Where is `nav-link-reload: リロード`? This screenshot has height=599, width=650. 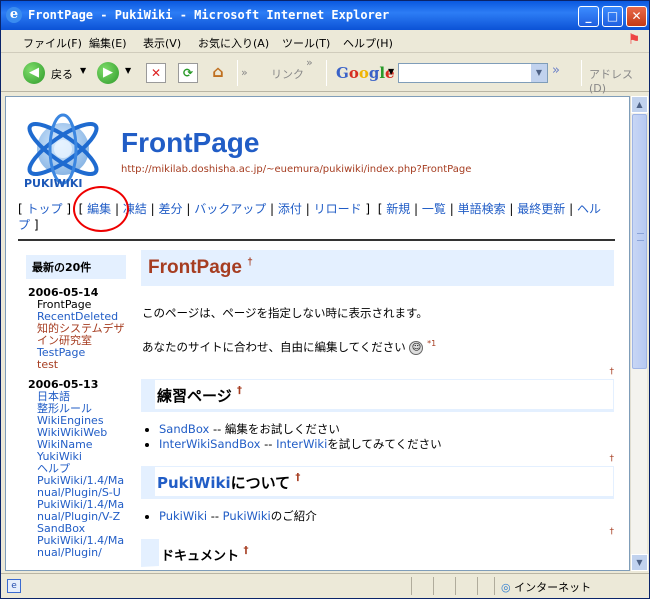
nav-link-reload: リロード is located at coordinates (338, 209).